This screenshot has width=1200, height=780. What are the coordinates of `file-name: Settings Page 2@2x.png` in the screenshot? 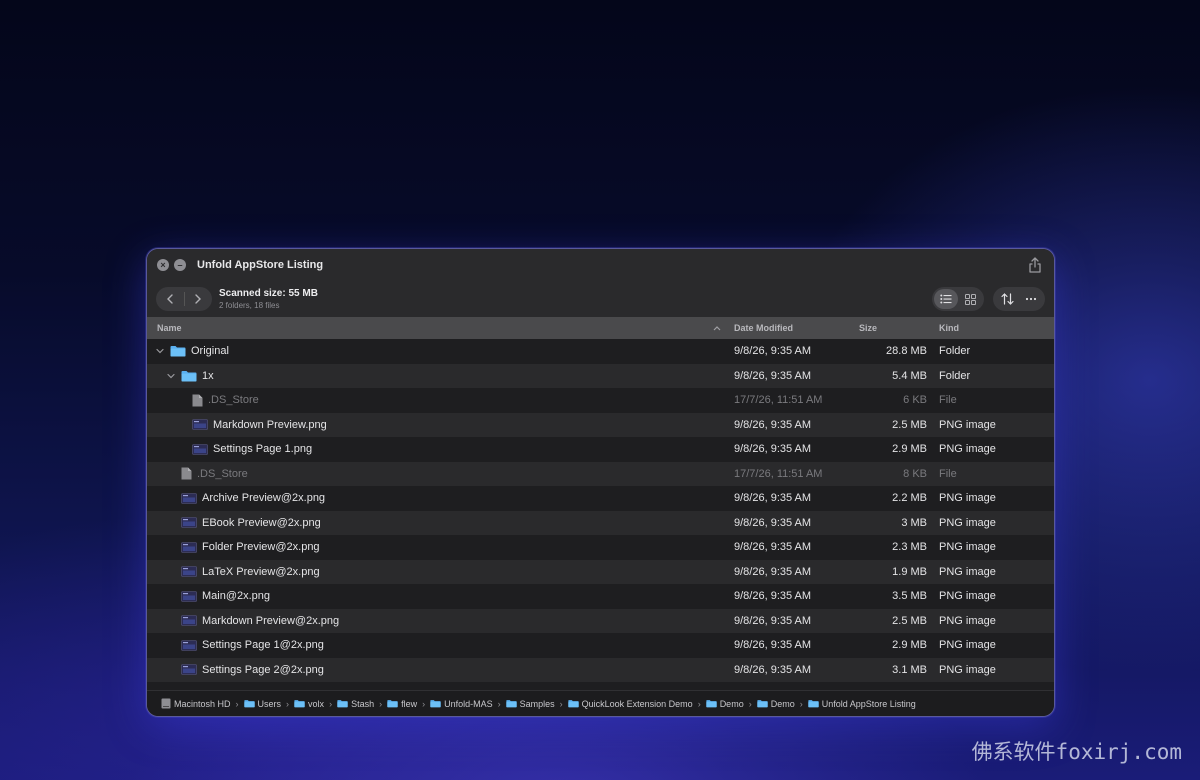 It's located at (263, 669).